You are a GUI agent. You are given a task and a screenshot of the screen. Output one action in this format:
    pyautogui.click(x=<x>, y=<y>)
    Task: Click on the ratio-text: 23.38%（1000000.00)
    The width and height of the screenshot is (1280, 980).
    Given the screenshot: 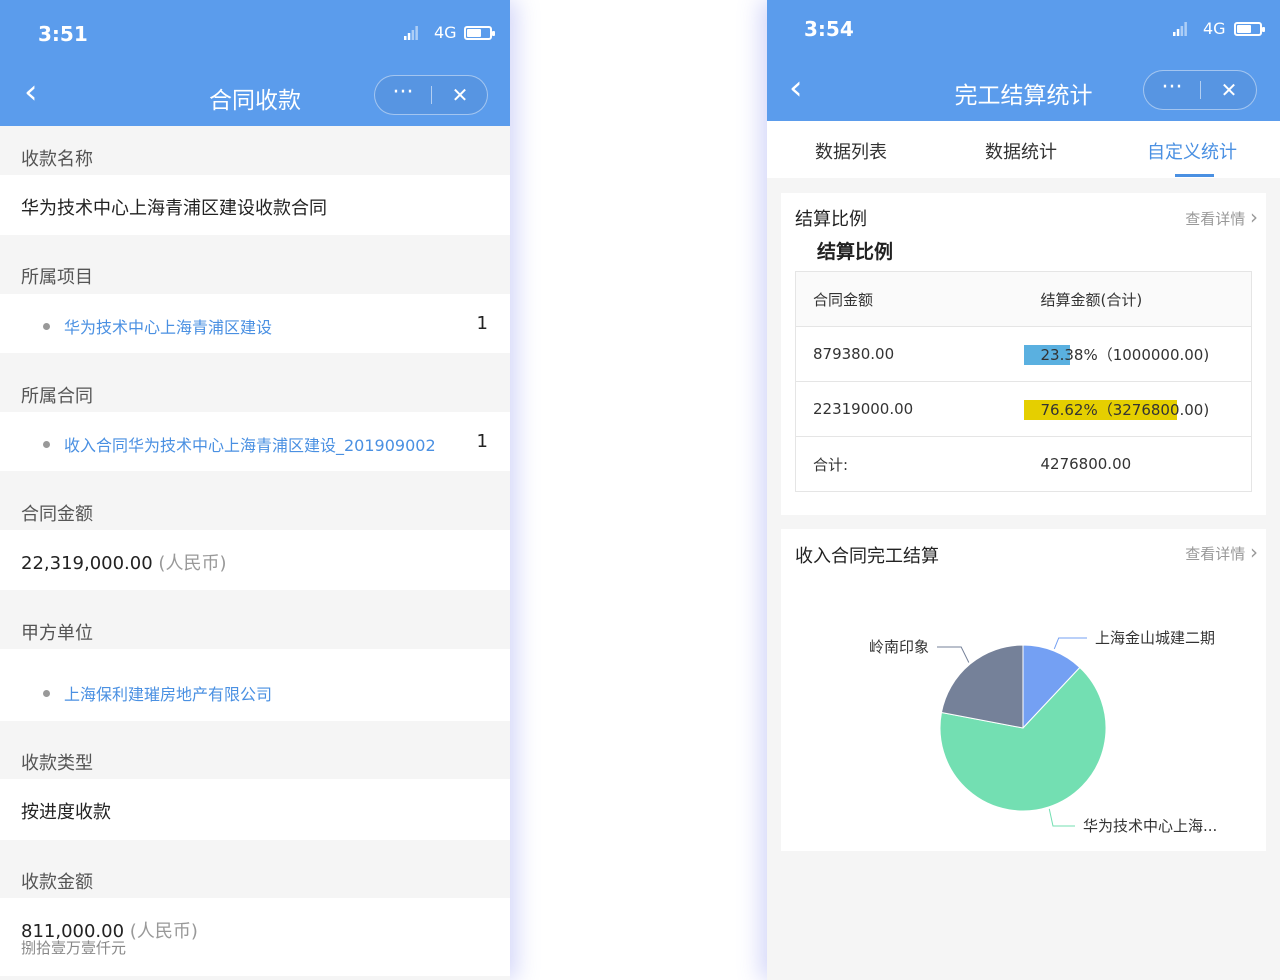 What is the action you would take?
    pyautogui.click(x=1125, y=354)
    